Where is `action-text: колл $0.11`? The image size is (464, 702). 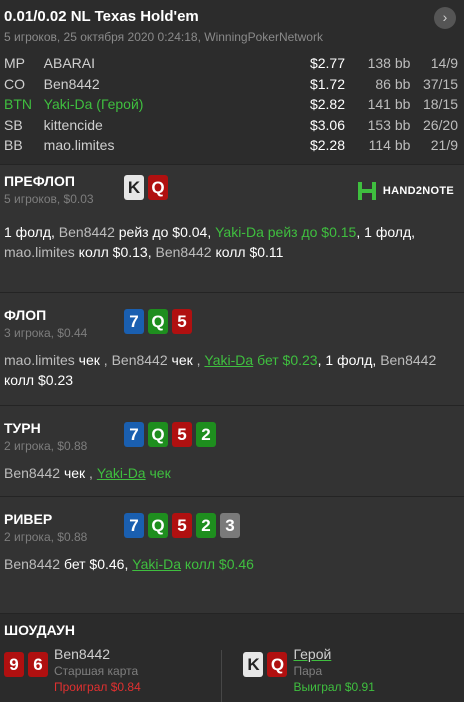
action-text: колл $0.11 is located at coordinates (247, 252).